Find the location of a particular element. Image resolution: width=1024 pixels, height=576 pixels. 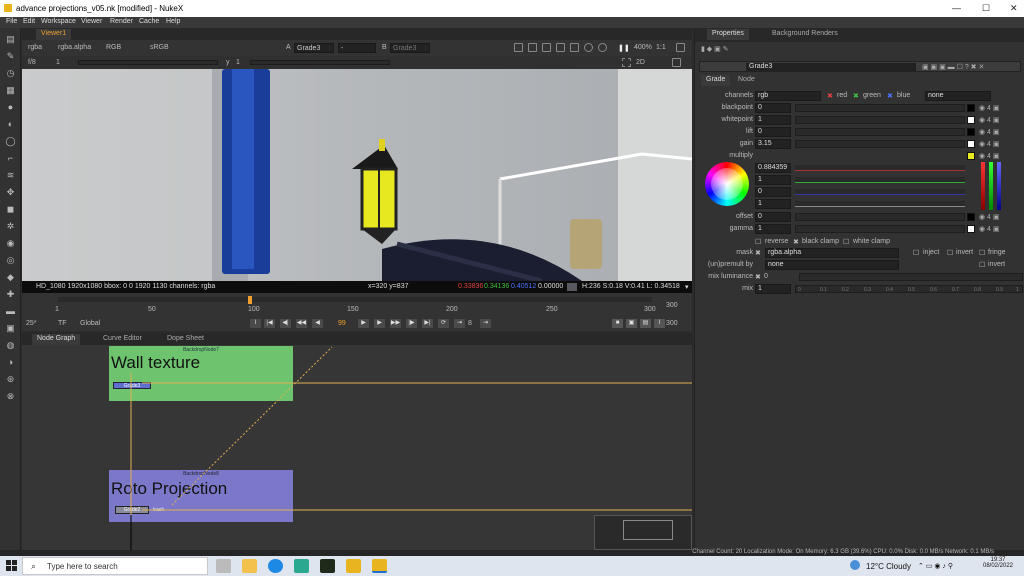

python-icon is located at coordinates (327, 566).